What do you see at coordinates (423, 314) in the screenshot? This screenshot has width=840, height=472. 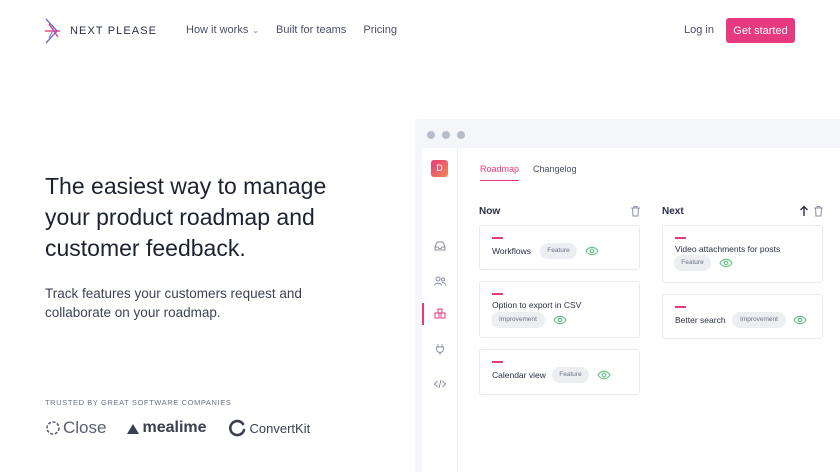 I see `sidebar-active-indicator` at bounding box center [423, 314].